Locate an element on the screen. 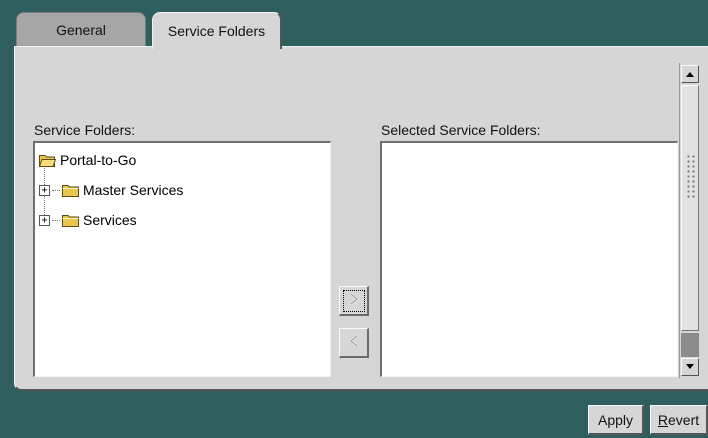 This screenshot has width=708, height=438. scroll-up-button is located at coordinates (690, 74).